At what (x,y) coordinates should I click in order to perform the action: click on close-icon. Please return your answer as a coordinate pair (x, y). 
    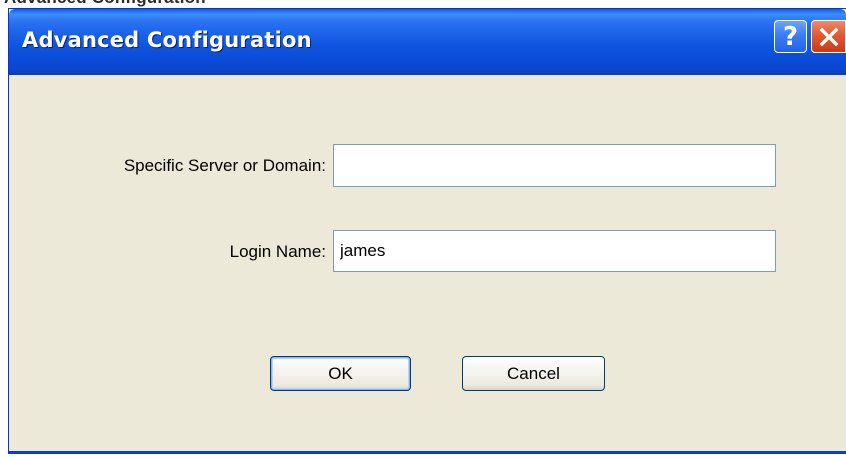
    Looking at the image, I should click on (828, 36).